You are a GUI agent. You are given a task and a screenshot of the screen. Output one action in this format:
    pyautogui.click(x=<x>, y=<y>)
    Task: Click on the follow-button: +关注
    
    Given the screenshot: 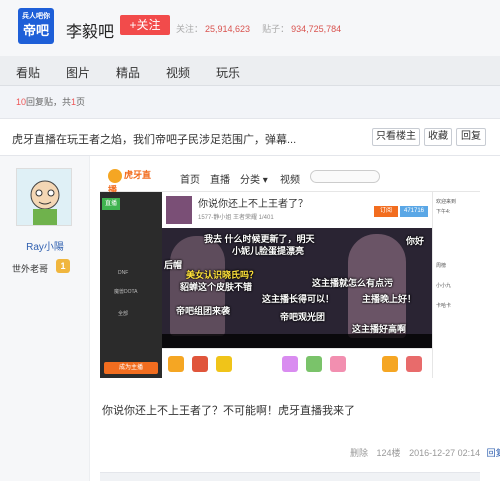 What is the action you would take?
    pyautogui.click(x=145, y=25)
    